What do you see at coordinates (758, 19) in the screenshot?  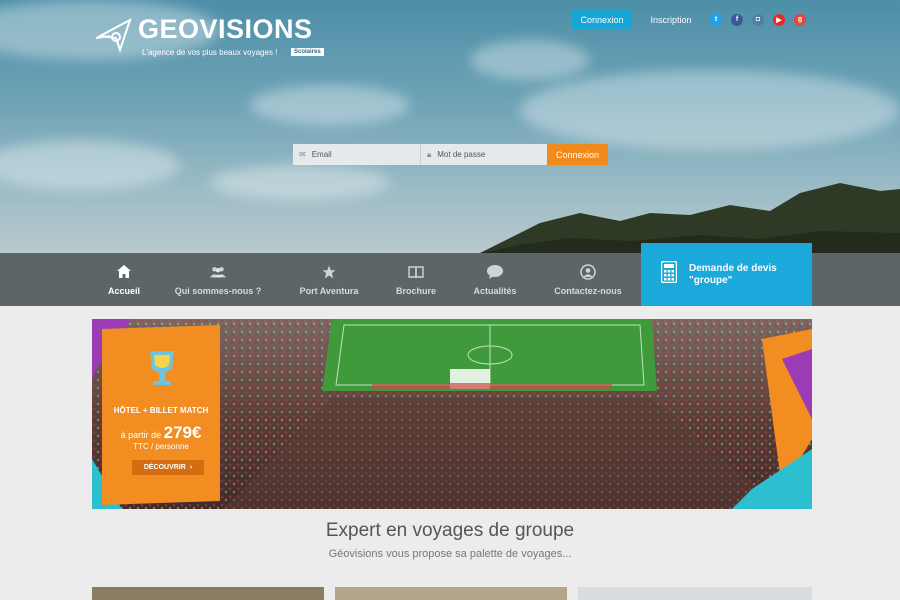 I see `instagram-icon: ◘` at bounding box center [758, 19].